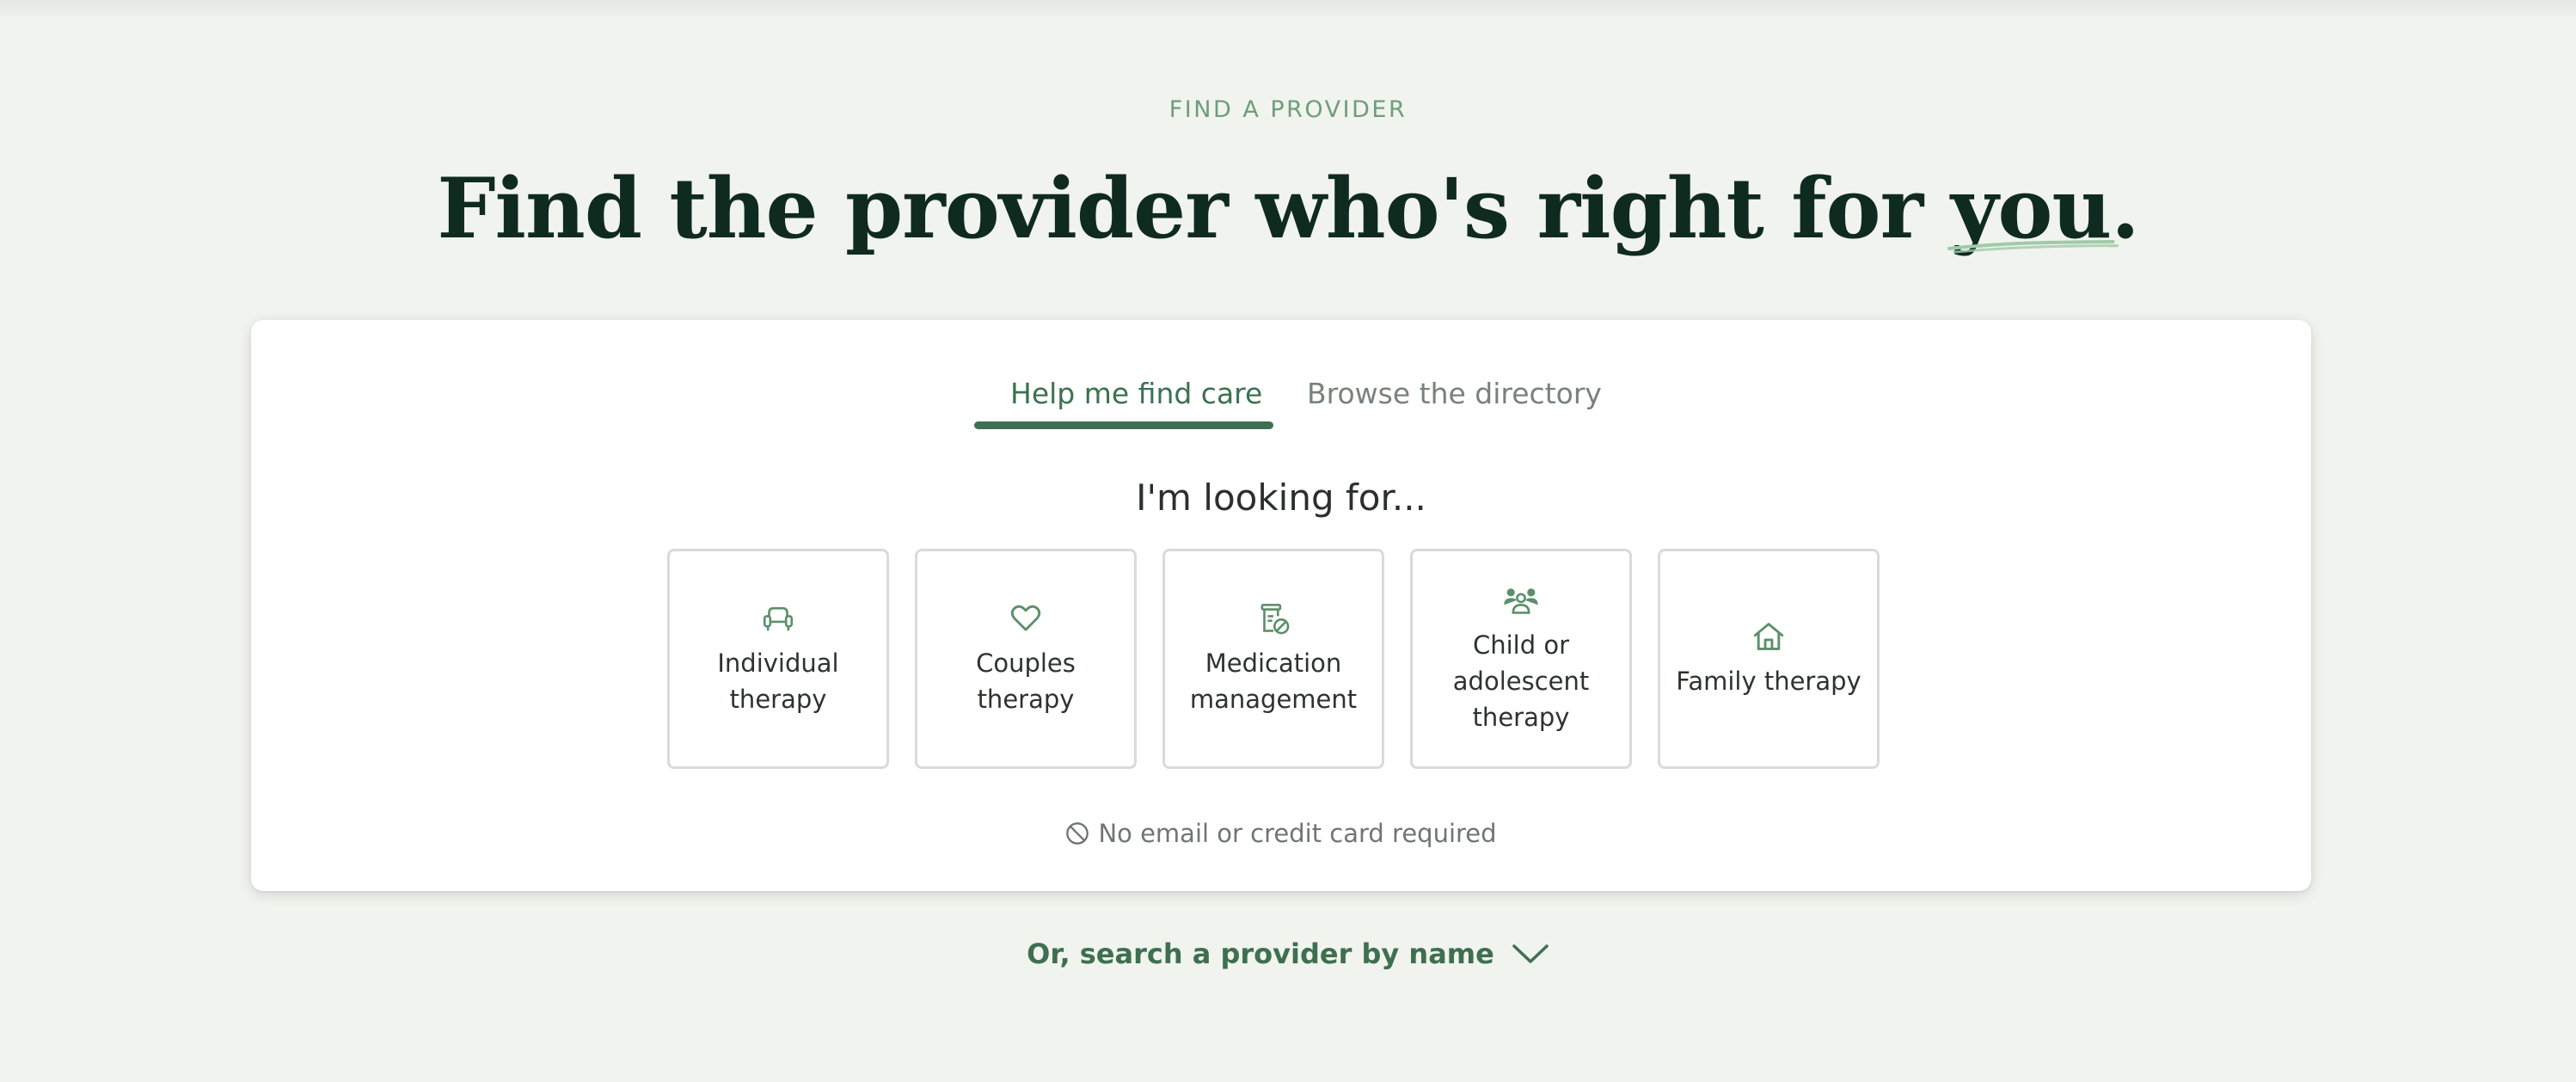  Describe the element at coordinates (1136, 394) in the screenshot. I see `tab-help-me-find-care: Help me find care` at that location.